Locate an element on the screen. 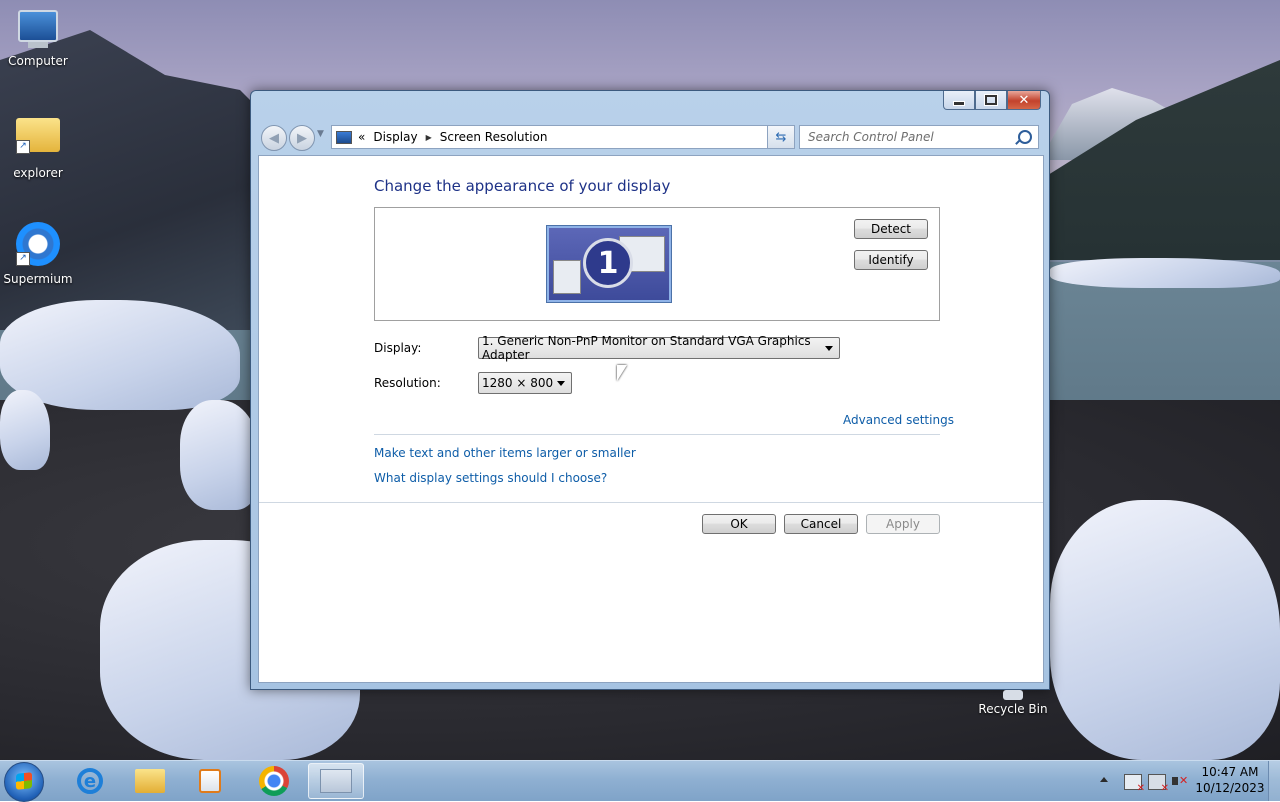 Image resolution: width=1280 pixels, height=802 pixels. navigation-bar: ◀ ▶ ▼ « Display ▶ Screen Resolution ▼ ⇆ is located at coordinates (650, 138).